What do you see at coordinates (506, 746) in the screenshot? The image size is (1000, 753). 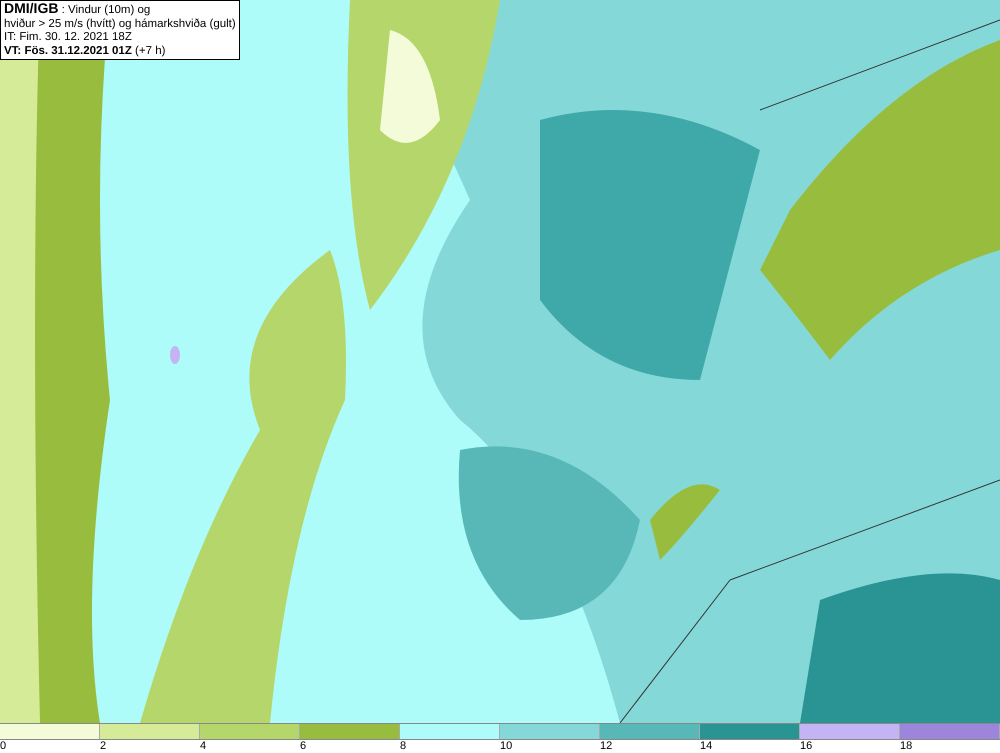 I see `scale-tick-label: 10` at bounding box center [506, 746].